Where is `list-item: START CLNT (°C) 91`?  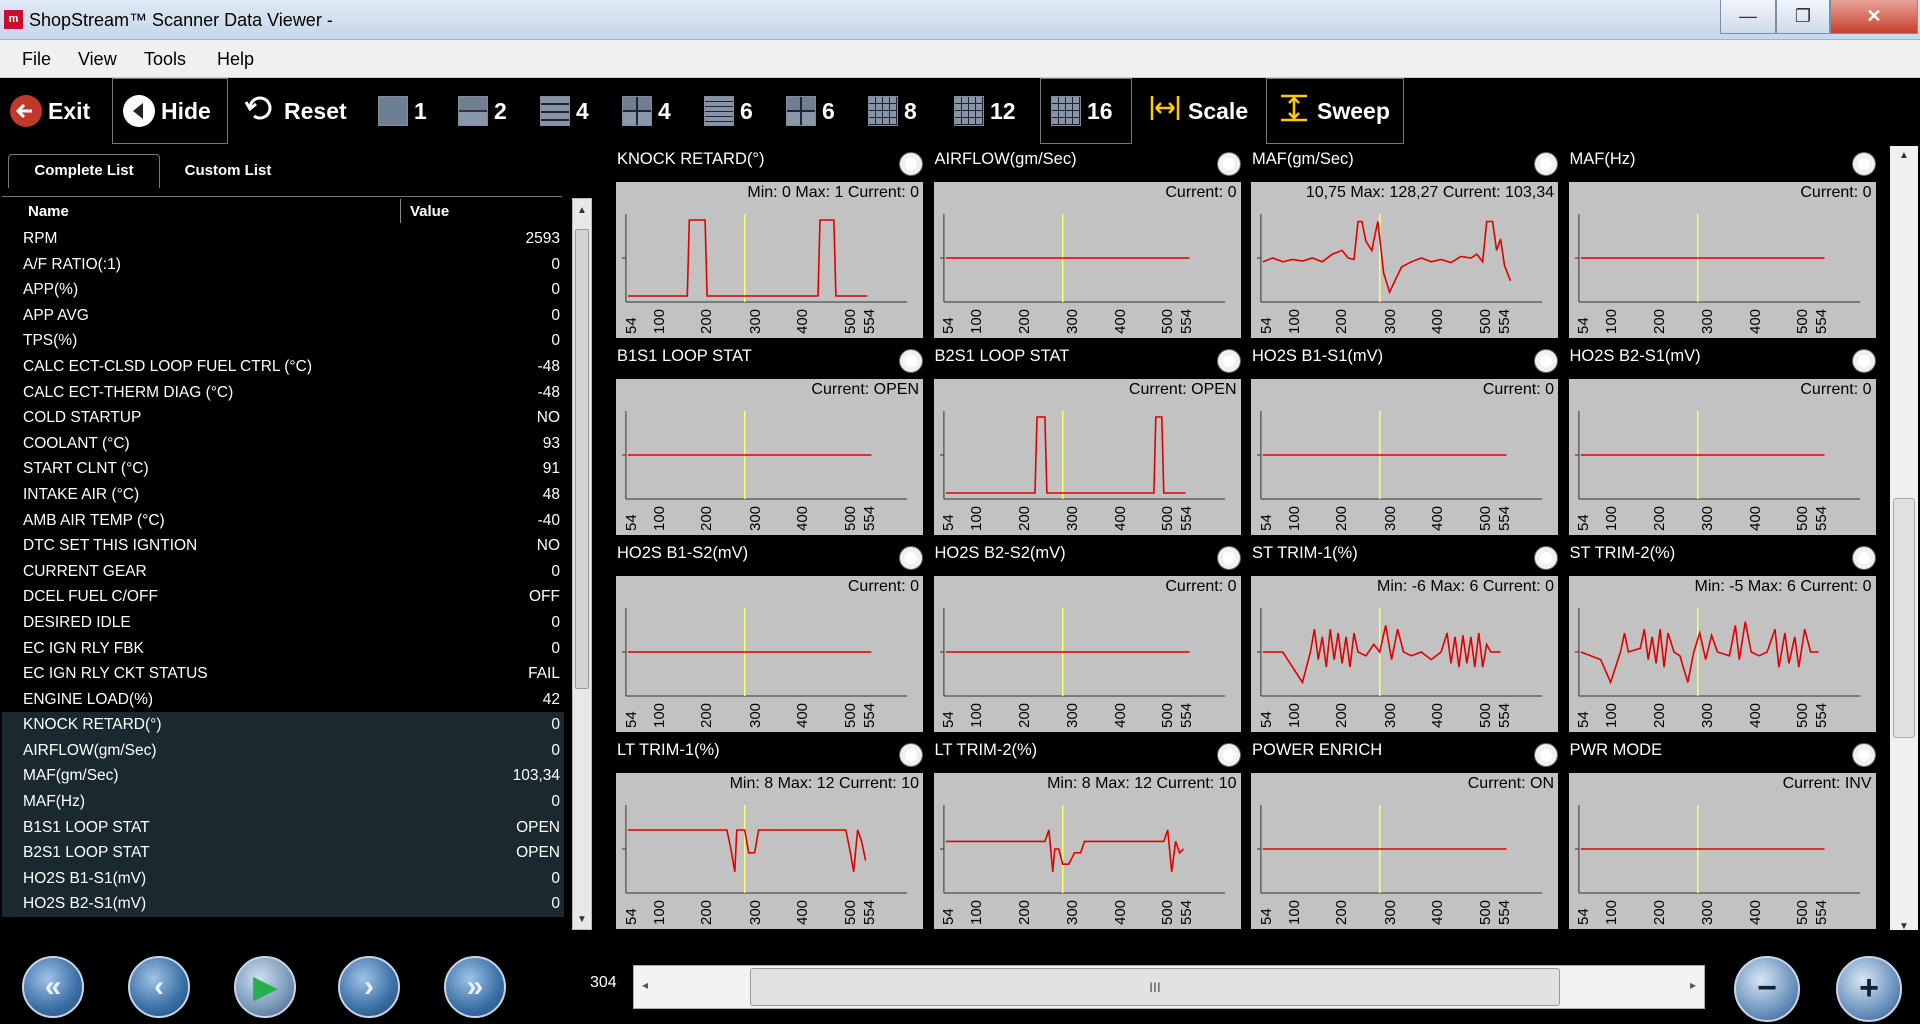 list-item: START CLNT (°C) 91 is located at coordinates (283, 469).